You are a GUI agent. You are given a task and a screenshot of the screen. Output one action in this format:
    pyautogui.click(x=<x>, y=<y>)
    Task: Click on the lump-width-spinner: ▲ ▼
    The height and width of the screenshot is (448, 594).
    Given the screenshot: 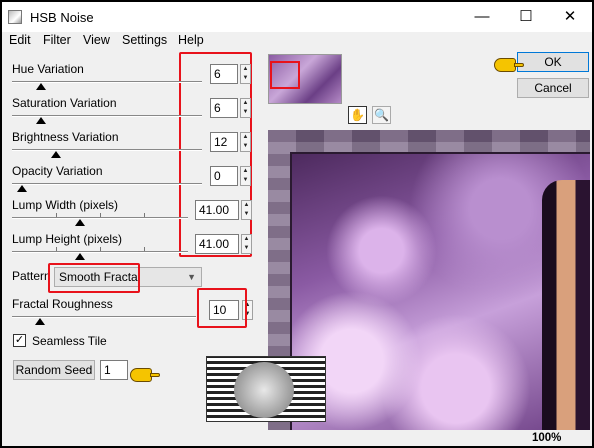 What is the action you would take?
    pyautogui.click(x=246, y=210)
    